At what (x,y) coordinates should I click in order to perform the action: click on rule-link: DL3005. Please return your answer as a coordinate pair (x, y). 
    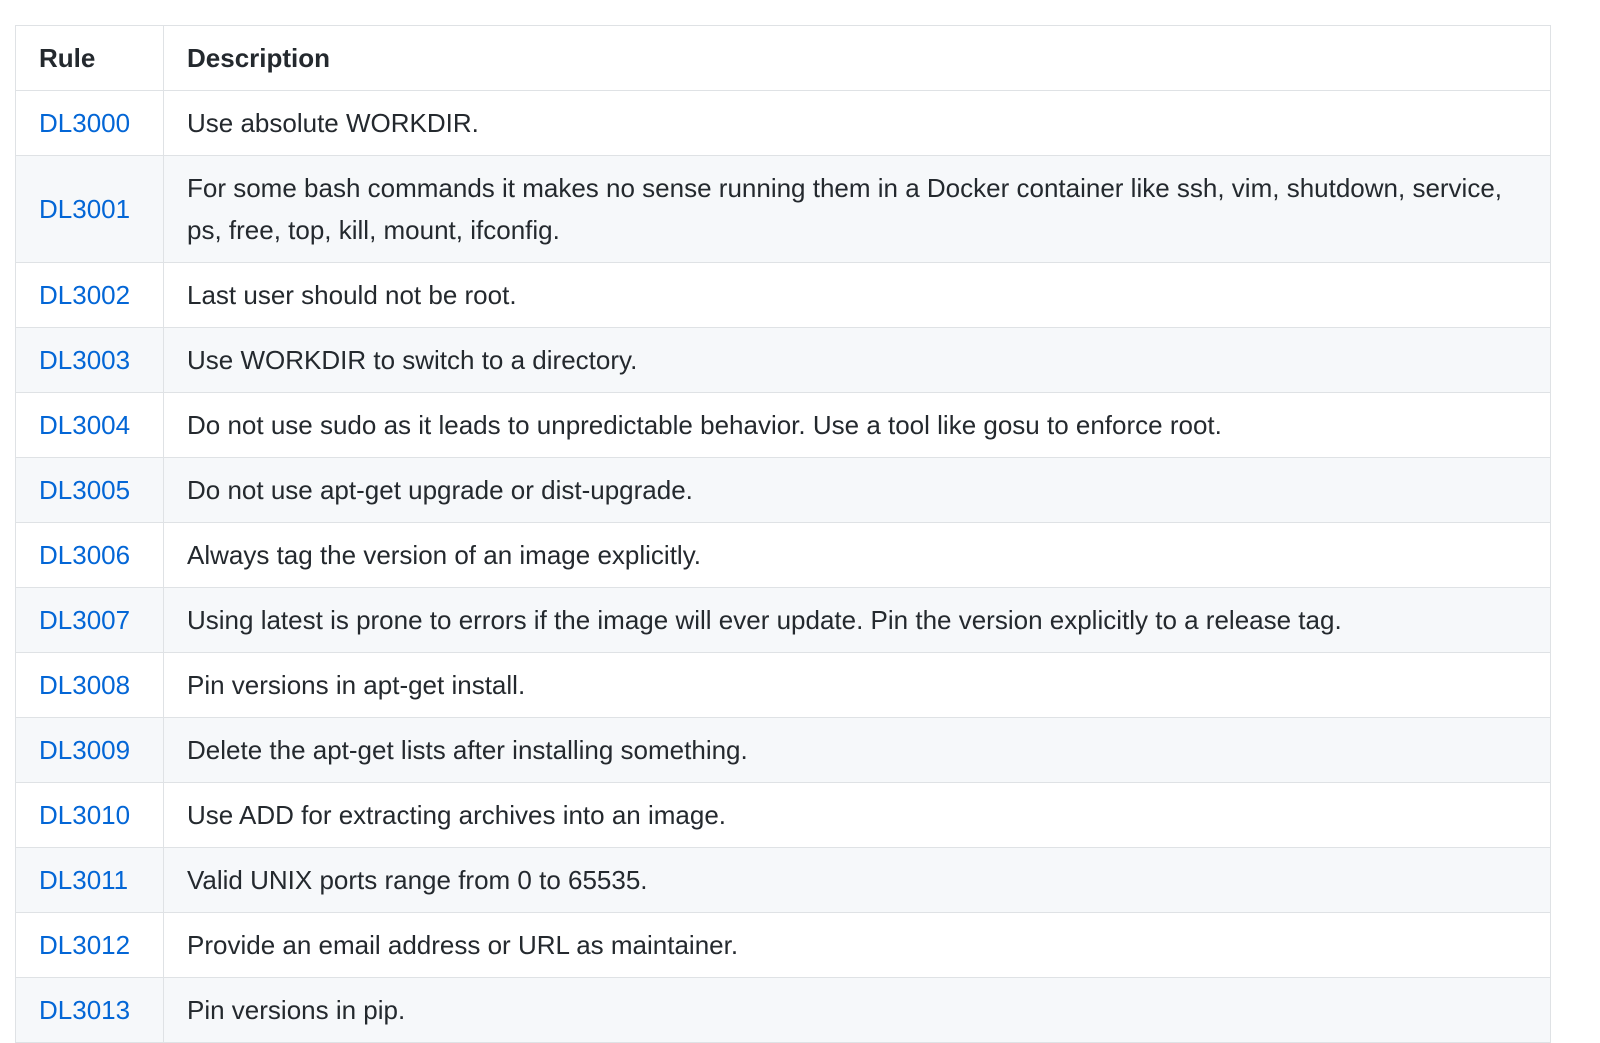
    Looking at the image, I should click on (84, 490).